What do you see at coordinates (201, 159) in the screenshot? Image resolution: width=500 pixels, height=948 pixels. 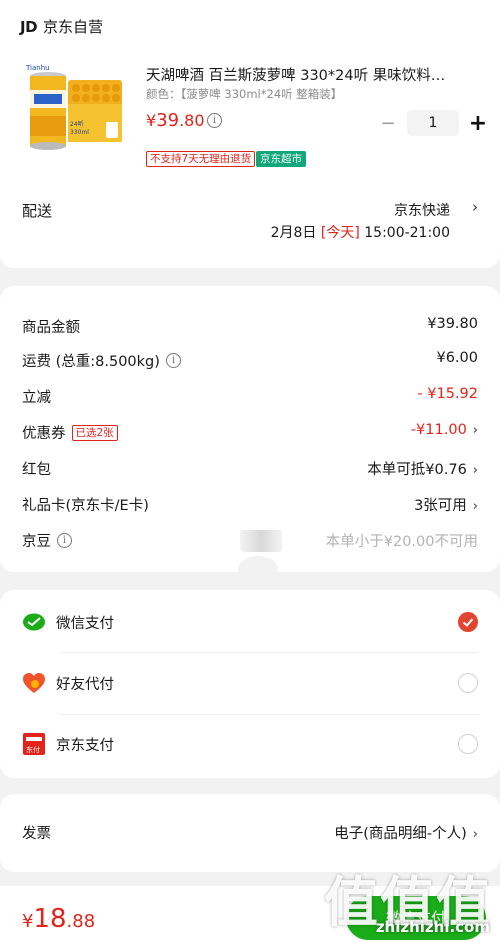 I see `no-return-tag: 不支持7天无理由退货` at bounding box center [201, 159].